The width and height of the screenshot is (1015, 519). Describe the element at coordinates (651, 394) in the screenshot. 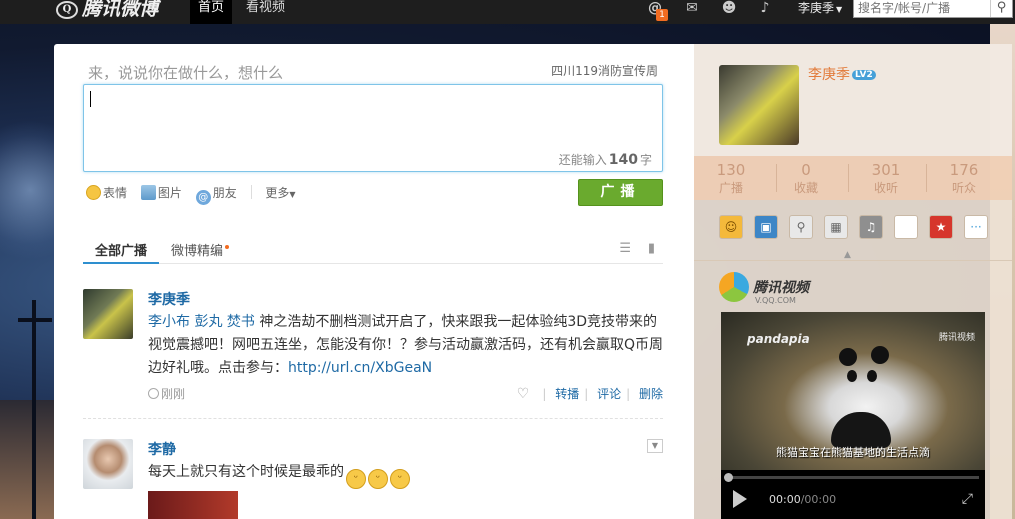

I see `delete-button: 删除` at that location.